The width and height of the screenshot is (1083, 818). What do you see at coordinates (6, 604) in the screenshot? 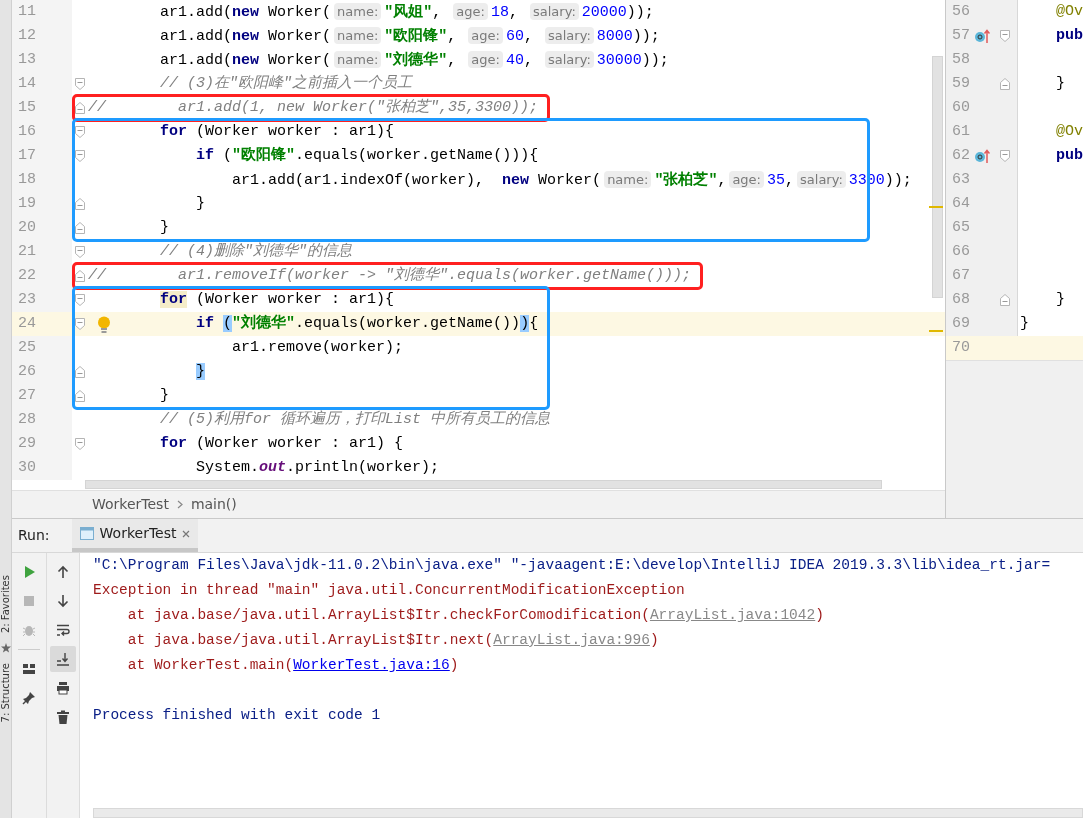
I see `side-tab: 2: Favorites` at bounding box center [6, 604].